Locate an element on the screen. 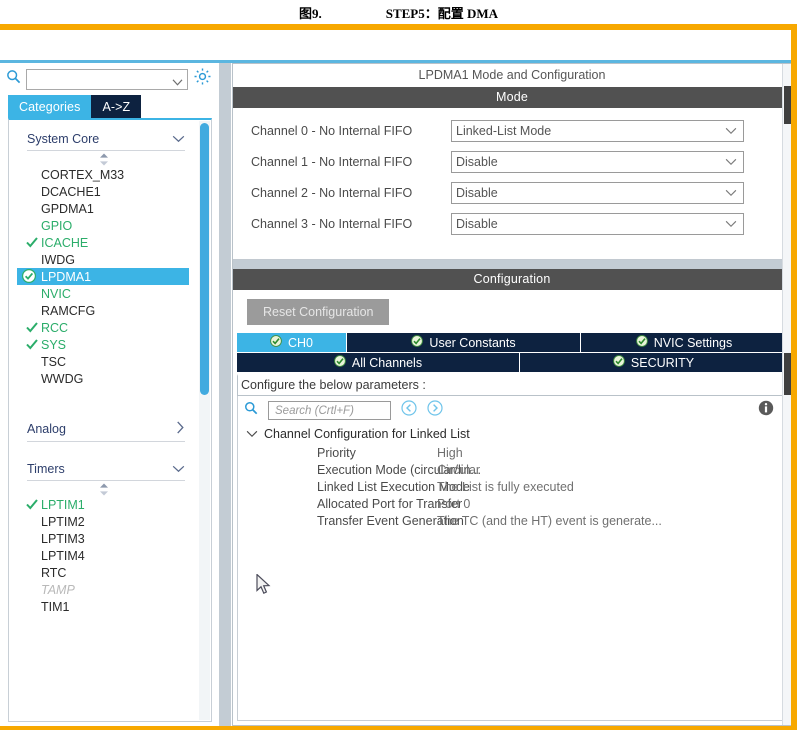 The height and width of the screenshot is (730, 797). gear-icon is located at coordinates (203, 79).